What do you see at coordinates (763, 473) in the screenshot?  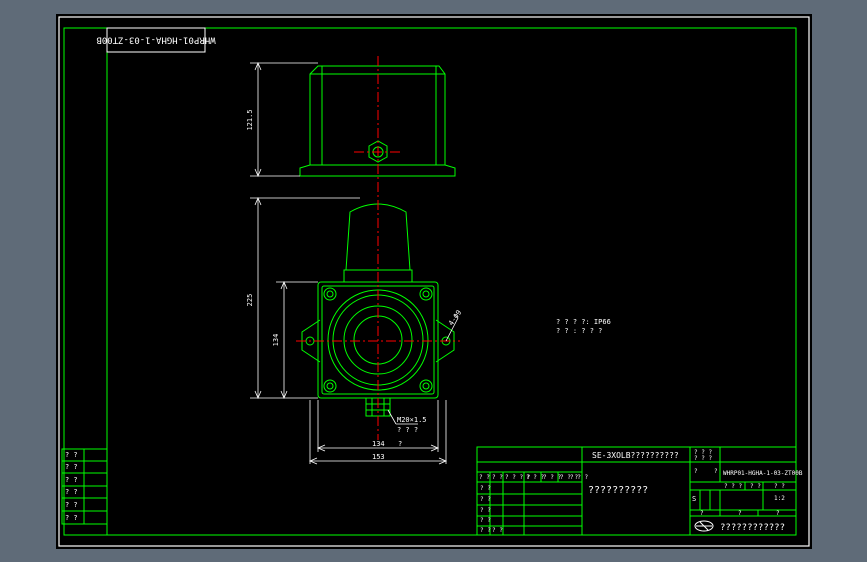 I see `drawing-code: WHRP01-HGHA-1-03-ZT00B` at bounding box center [763, 473].